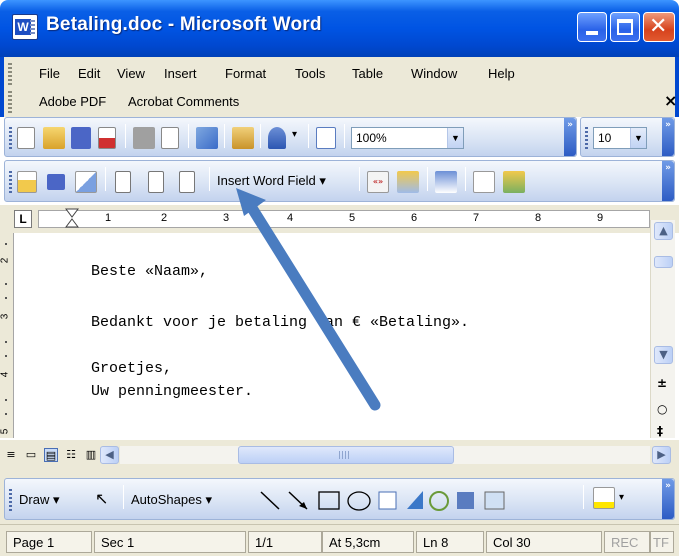  What do you see at coordinates (277, 138) in the screenshot?
I see `undo-icon` at bounding box center [277, 138].